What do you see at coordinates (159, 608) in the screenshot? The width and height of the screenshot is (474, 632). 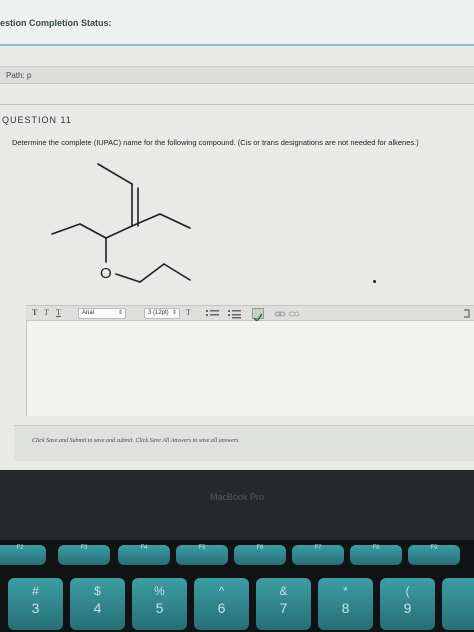 I see `key-5-bot: 5` at bounding box center [159, 608].